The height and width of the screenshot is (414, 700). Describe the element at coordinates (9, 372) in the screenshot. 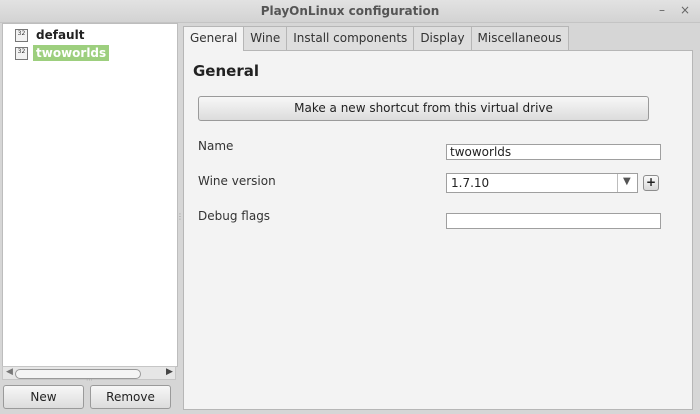

I see `scroll-left-icon: ◀` at that location.